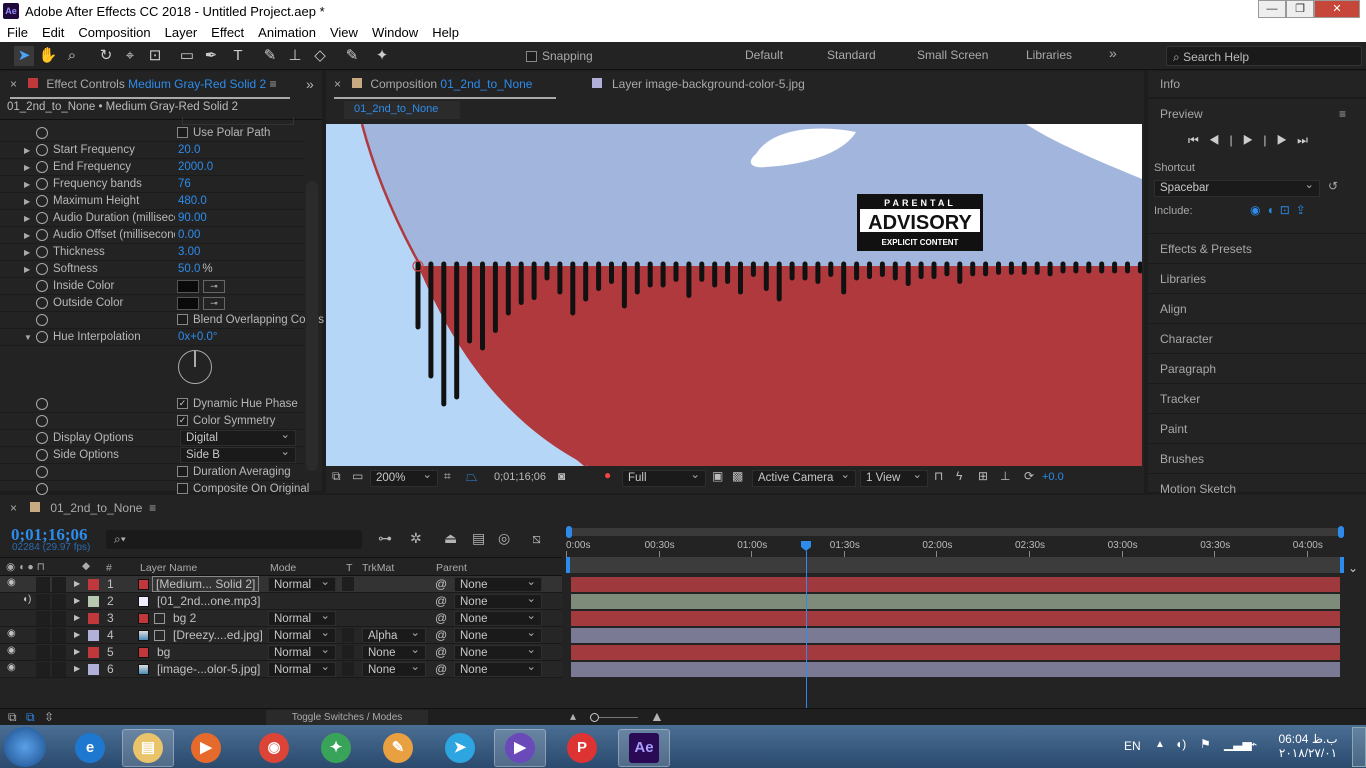 This screenshot has height=768, width=1366. What do you see at coordinates (395, 32) in the screenshot?
I see `menu-window: Window` at bounding box center [395, 32].